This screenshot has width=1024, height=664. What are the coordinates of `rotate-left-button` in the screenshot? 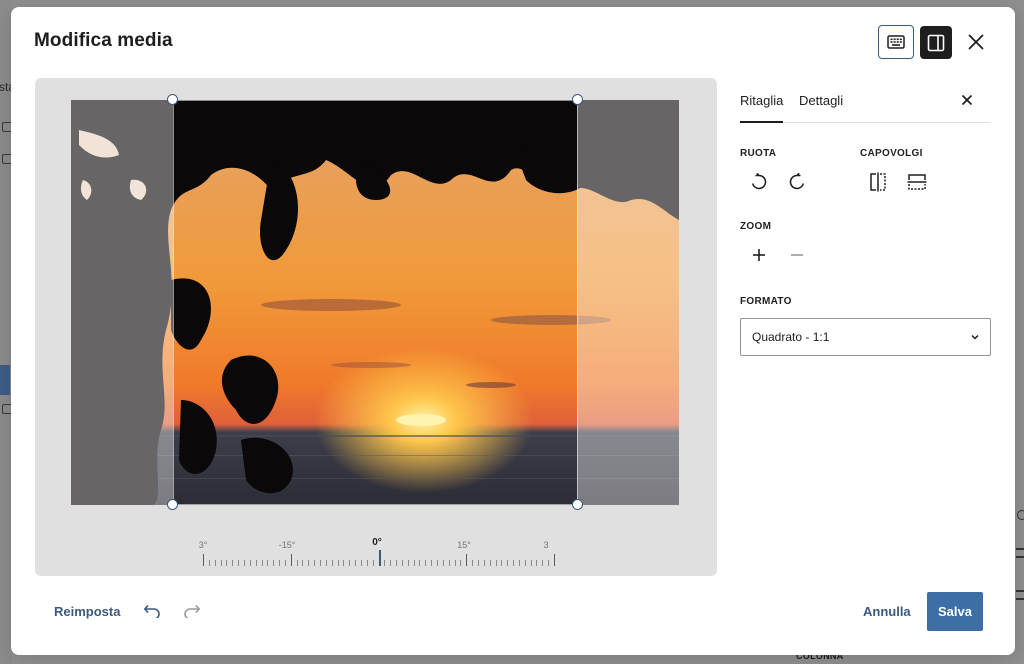 It's located at (759, 182).